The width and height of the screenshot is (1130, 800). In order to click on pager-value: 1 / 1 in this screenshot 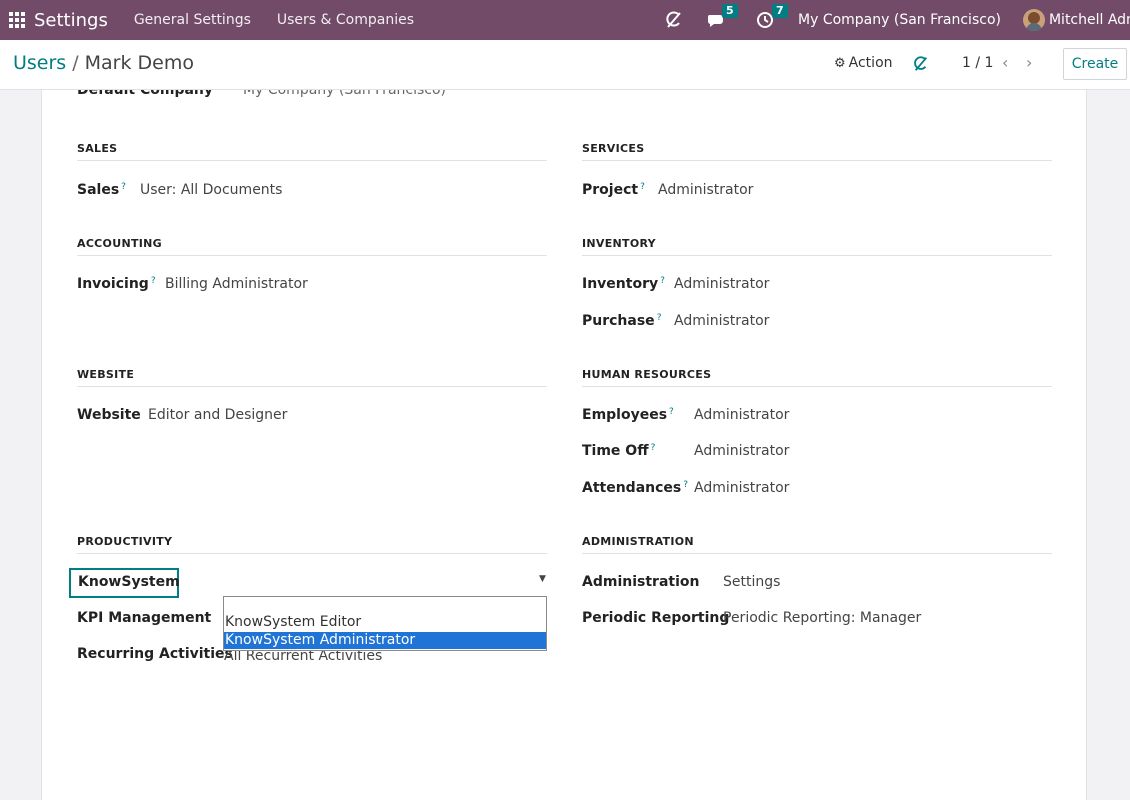, I will do `click(977, 63)`.